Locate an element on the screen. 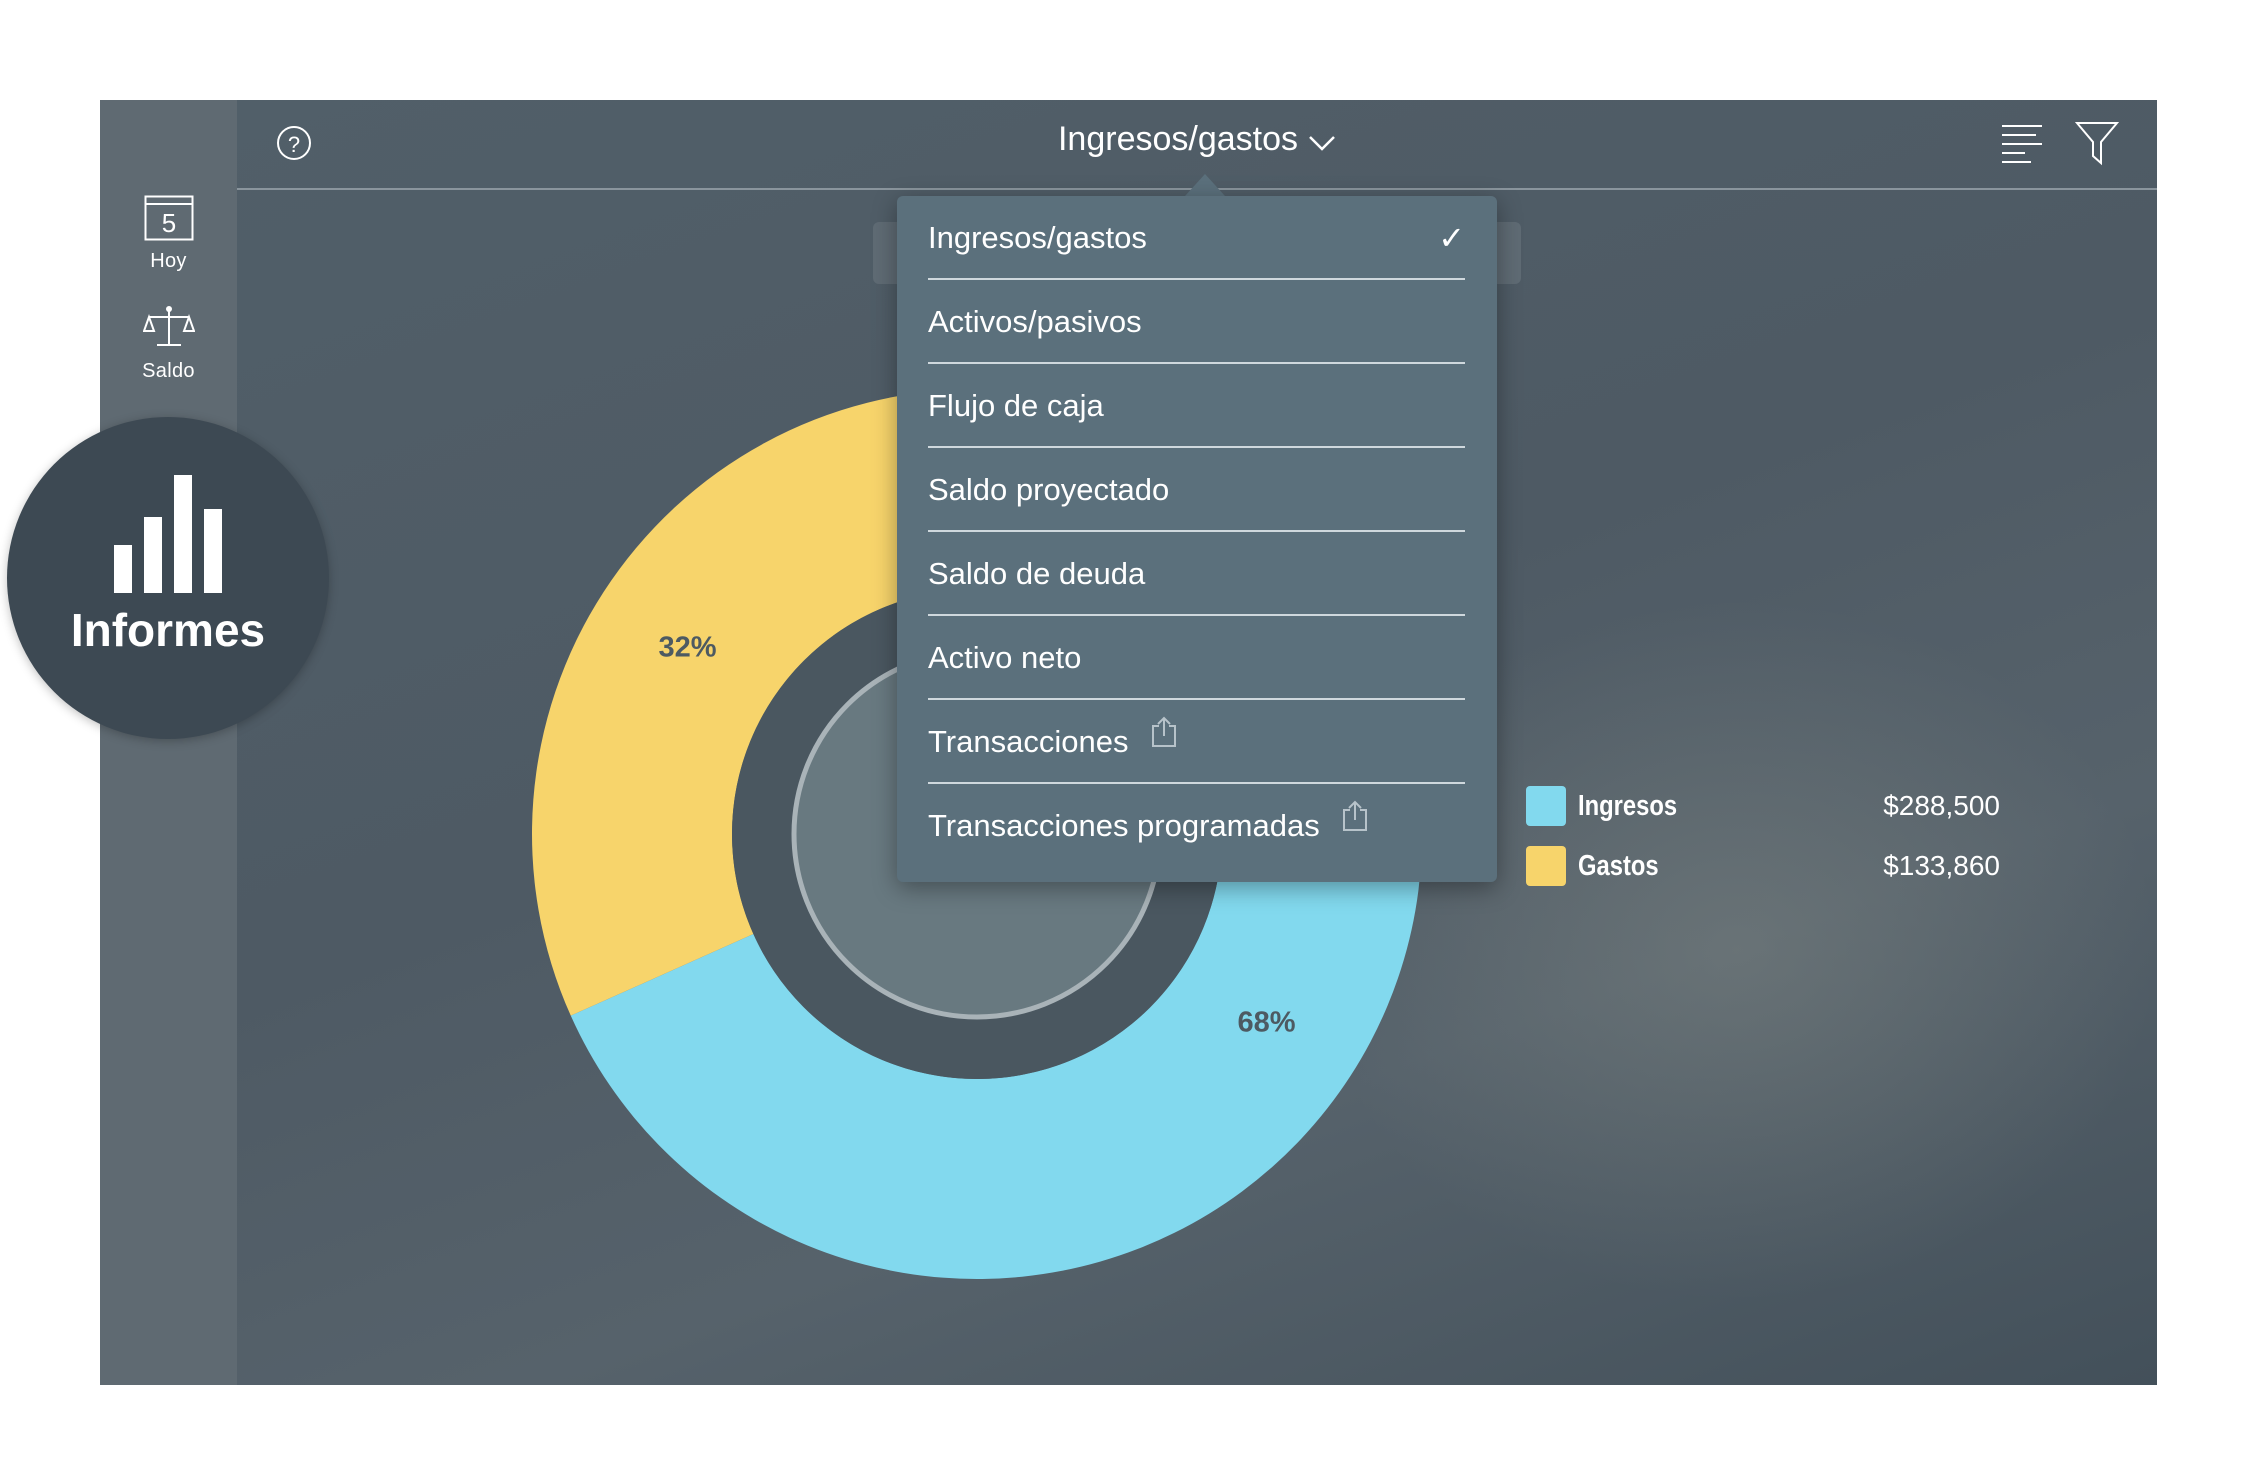 The width and height of the screenshot is (2248, 1480). menu-item-label: Saldo de deuda is located at coordinates (1037, 573).